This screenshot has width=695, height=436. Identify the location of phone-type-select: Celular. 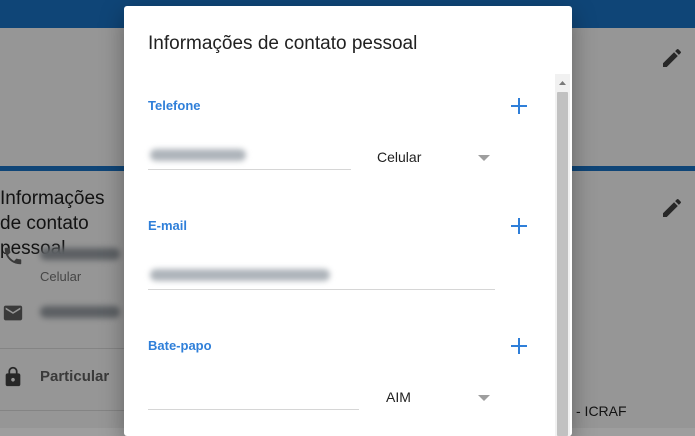
(437, 157).